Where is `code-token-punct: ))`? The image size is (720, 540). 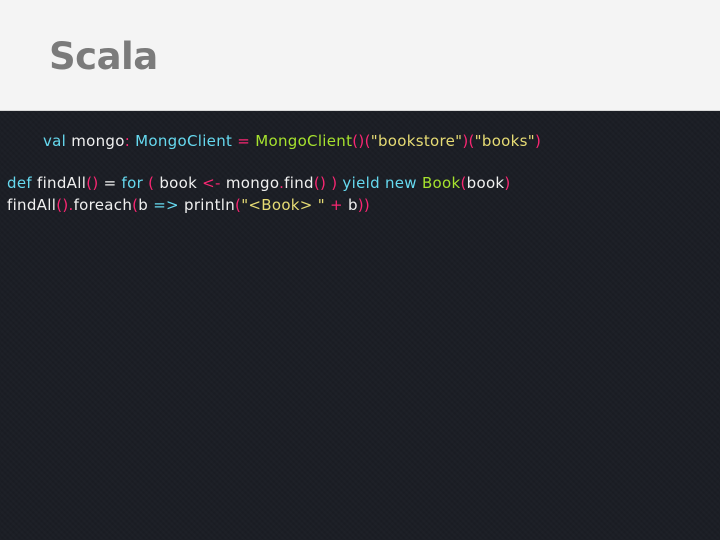 code-token-punct: )) is located at coordinates (364, 205).